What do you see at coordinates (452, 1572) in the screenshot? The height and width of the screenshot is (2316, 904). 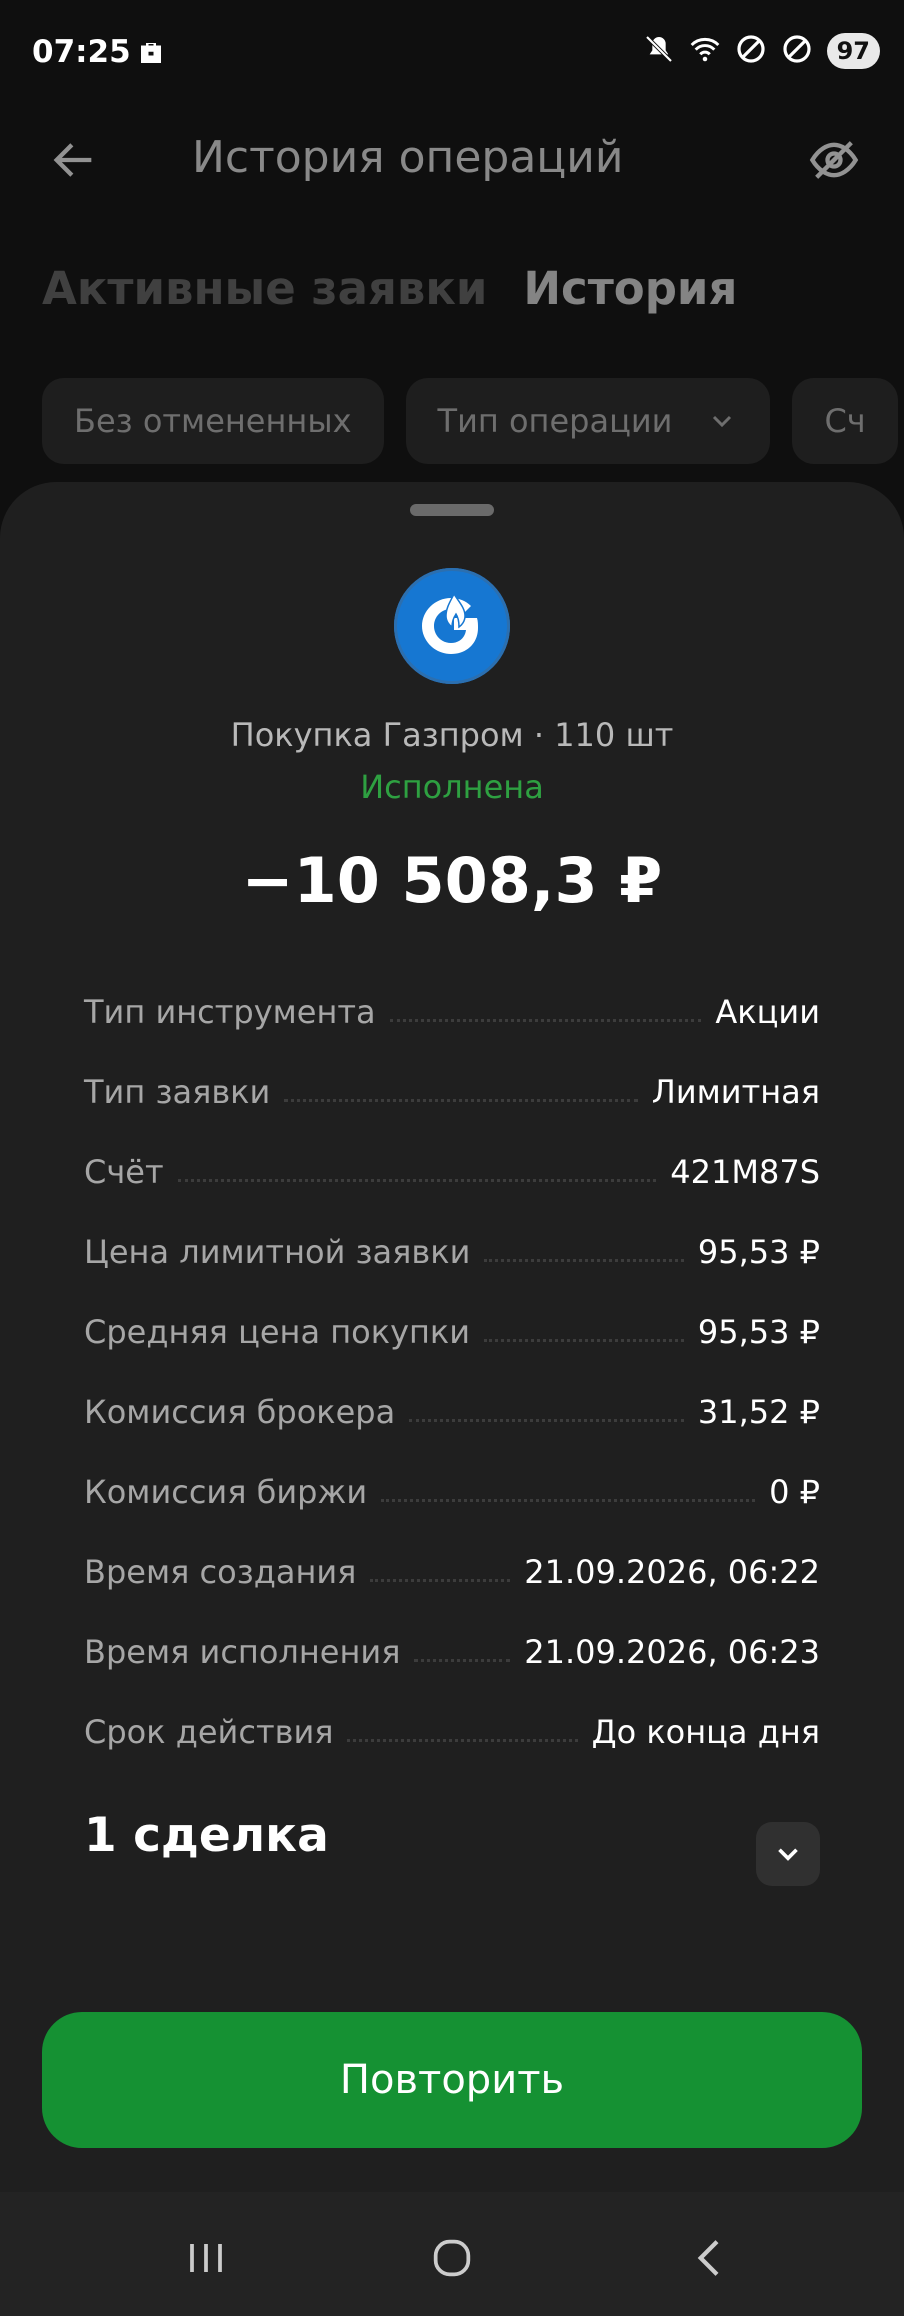 I see `detail-row: Время создания 21.09.2026, 06:22` at bounding box center [452, 1572].